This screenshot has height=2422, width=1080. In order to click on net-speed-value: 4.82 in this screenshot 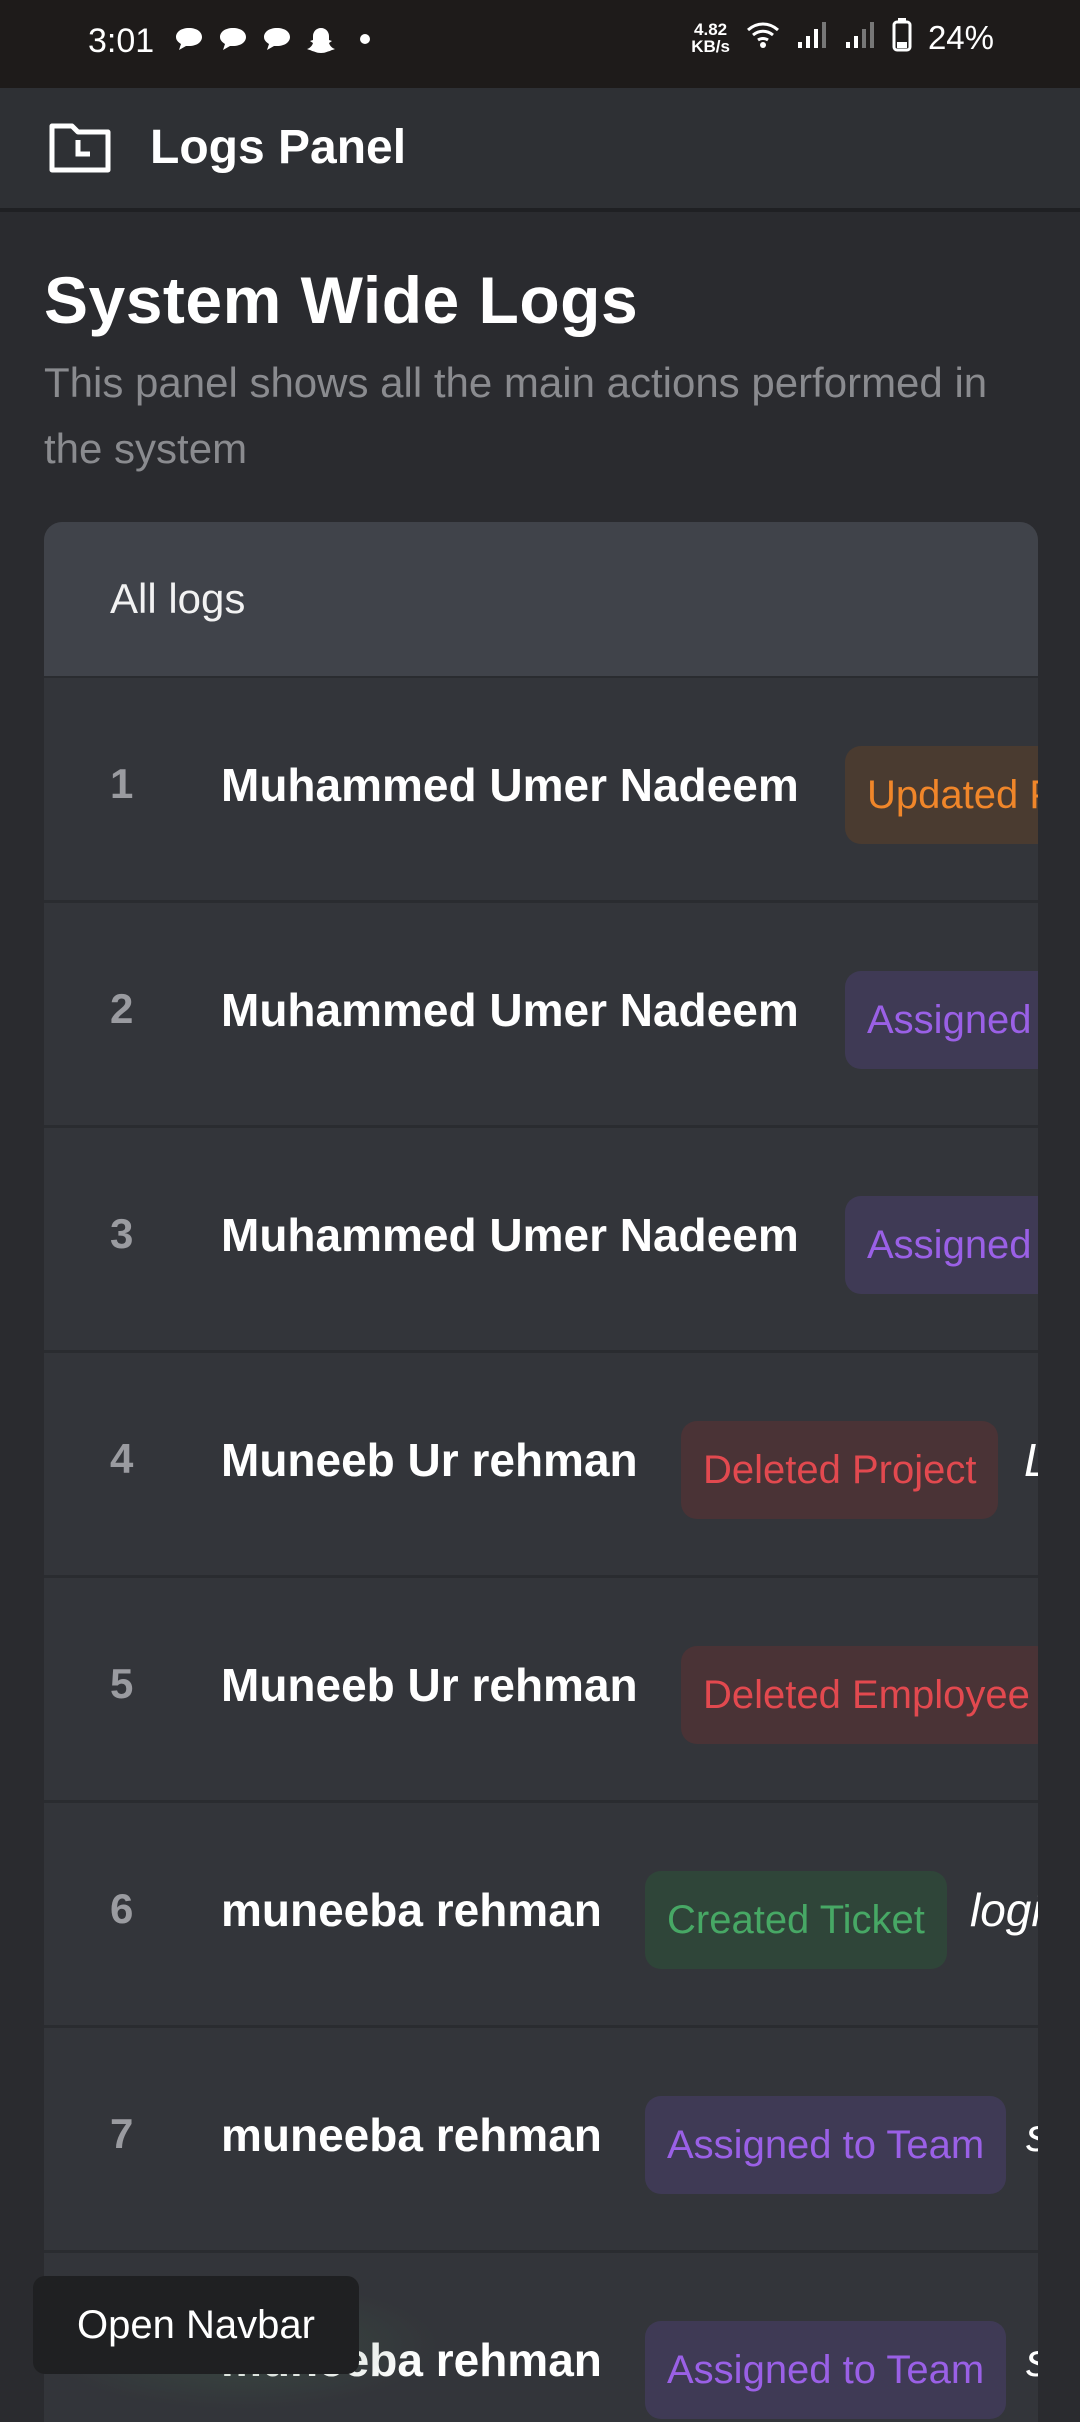, I will do `click(711, 29)`.